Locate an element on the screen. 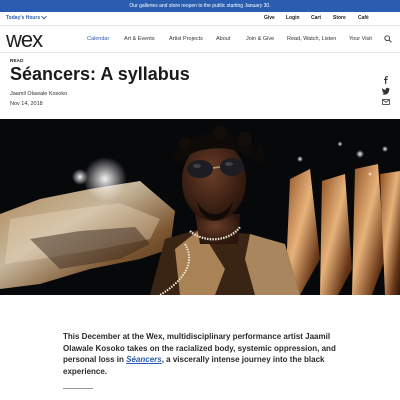  page-title: Séancers: A syllabus is located at coordinates (100, 74).